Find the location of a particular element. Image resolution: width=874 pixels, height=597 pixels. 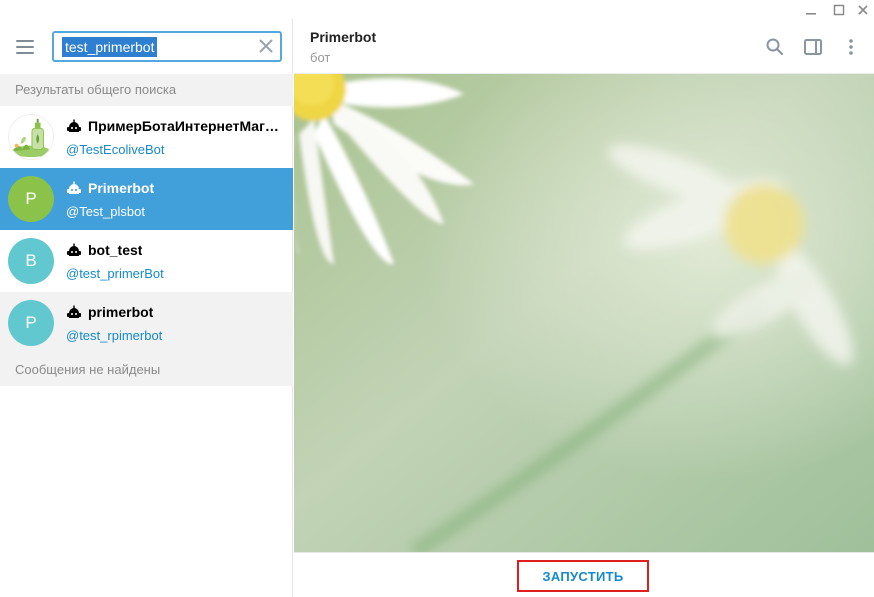

window-titlebar is located at coordinates (437, 9).